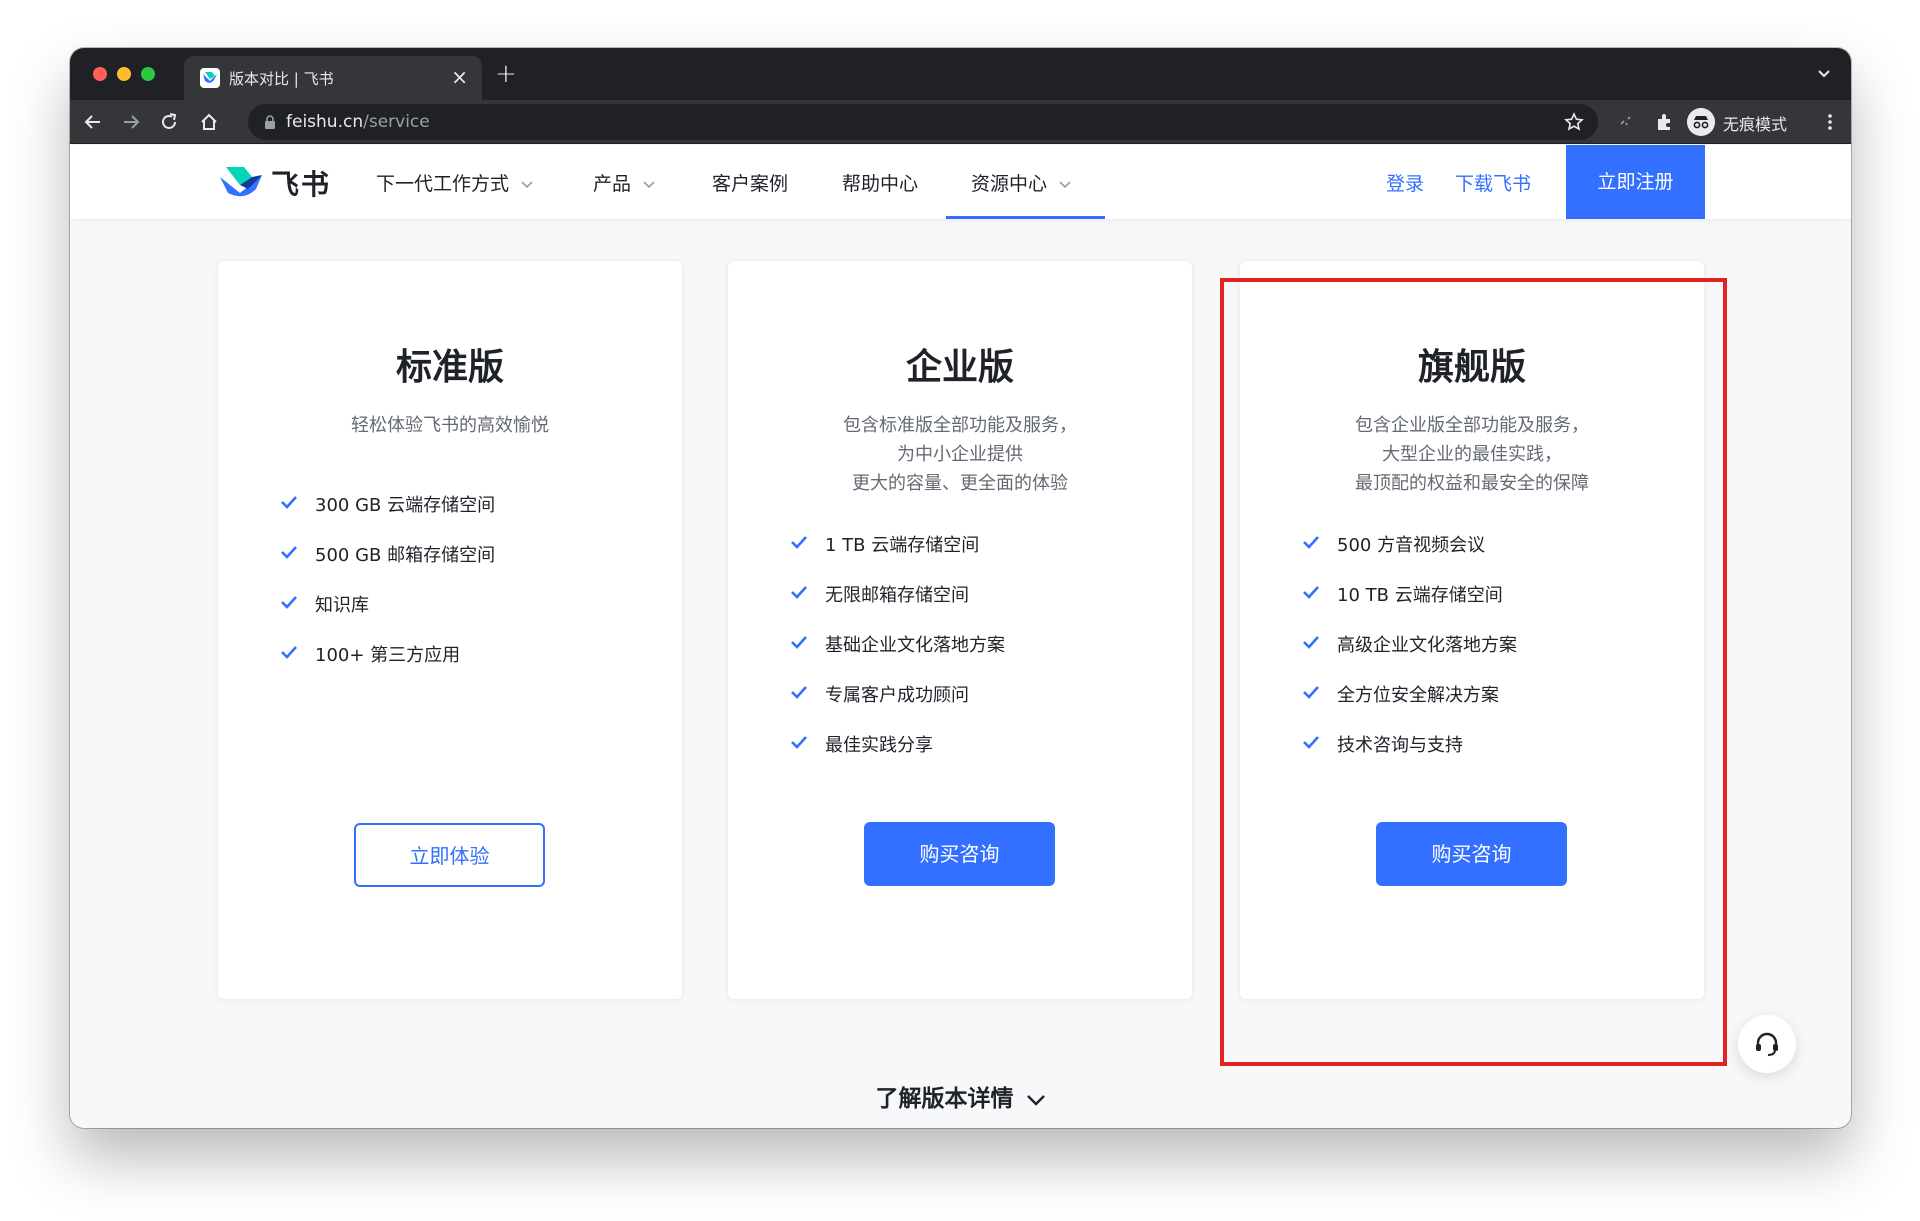  I want to click on address-bar: feishu.cn/service, so click(923, 122).